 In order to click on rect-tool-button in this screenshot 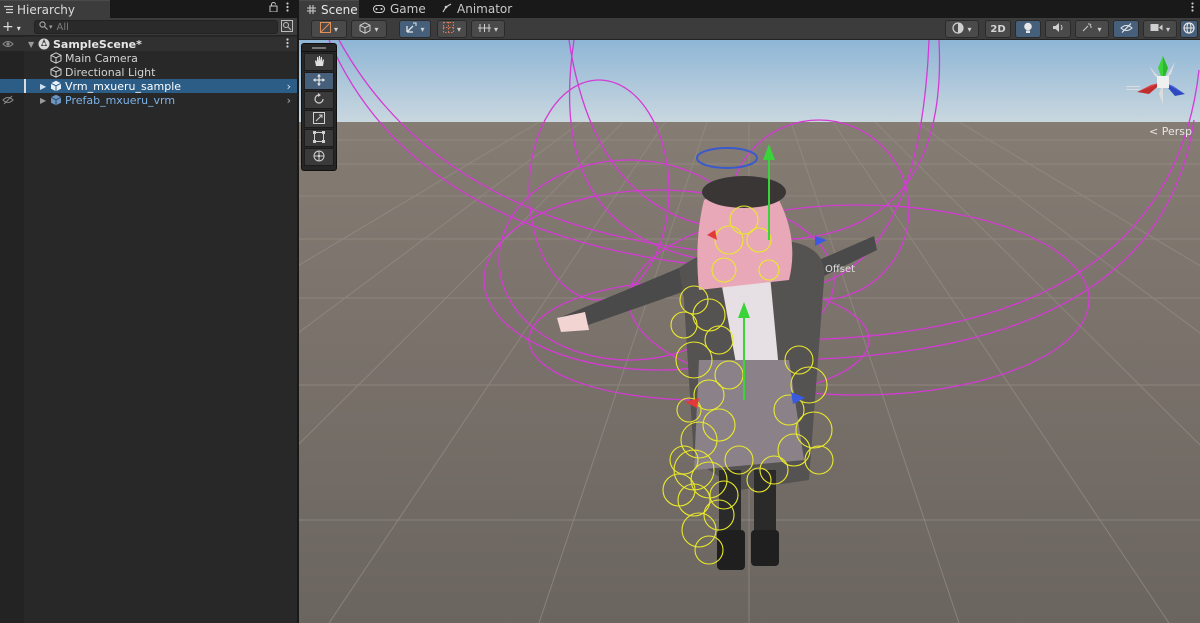, I will do `click(319, 138)`.